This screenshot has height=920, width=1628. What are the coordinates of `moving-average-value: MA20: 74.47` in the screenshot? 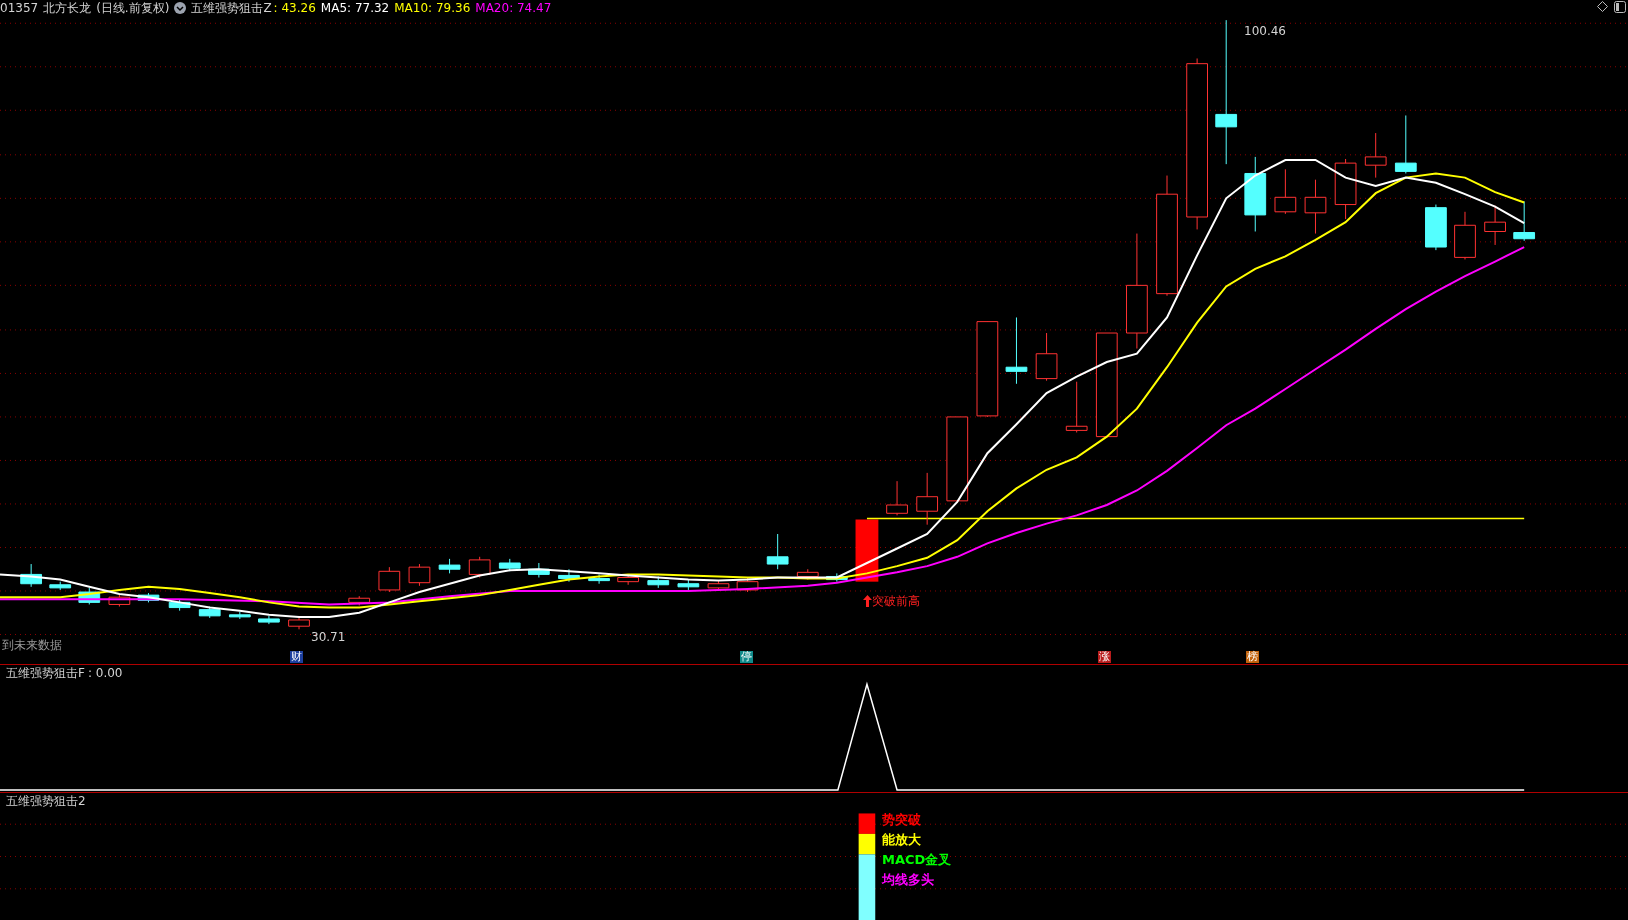 It's located at (513, 8).